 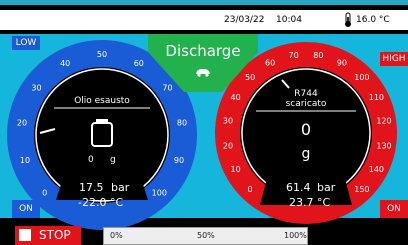 What do you see at coordinates (65, 63) in the screenshot?
I see `left-tick-40: 40` at bounding box center [65, 63].